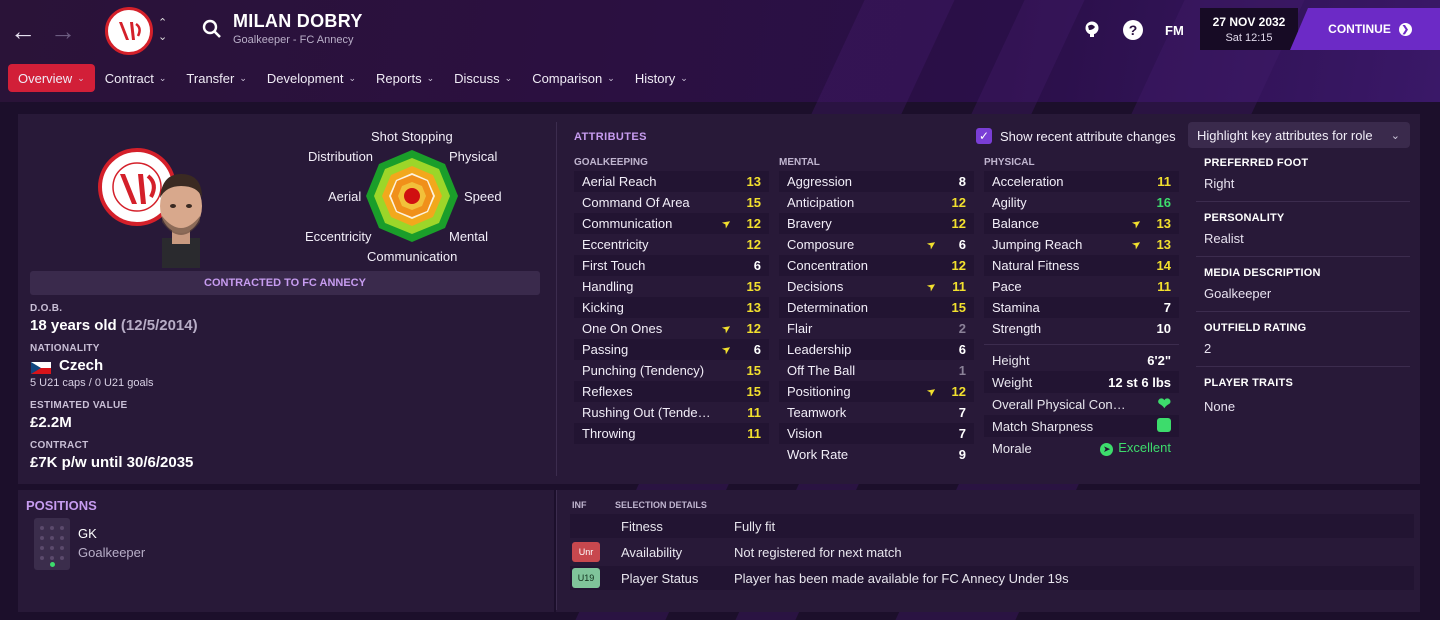  I want to click on radar-label-distribution: Distribution, so click(341, 156).